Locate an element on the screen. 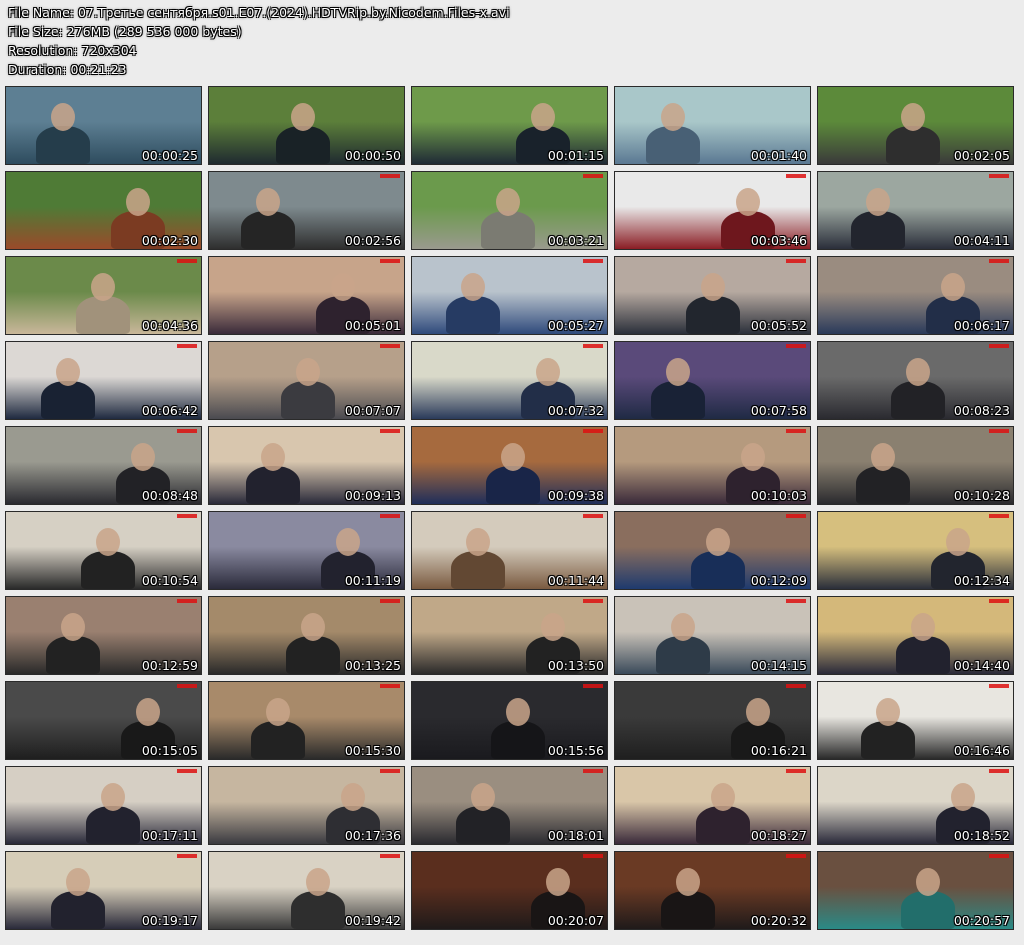 The height and width of the screenshot is (945, 1024). video-thumbnail: 00:03:46 is located at coordinates (712, 210).